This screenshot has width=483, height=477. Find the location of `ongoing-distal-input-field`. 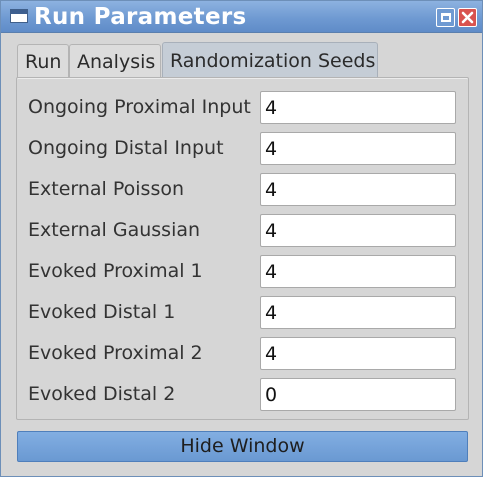

ongoing-distal-input-field is located at coordinates (358, 148).